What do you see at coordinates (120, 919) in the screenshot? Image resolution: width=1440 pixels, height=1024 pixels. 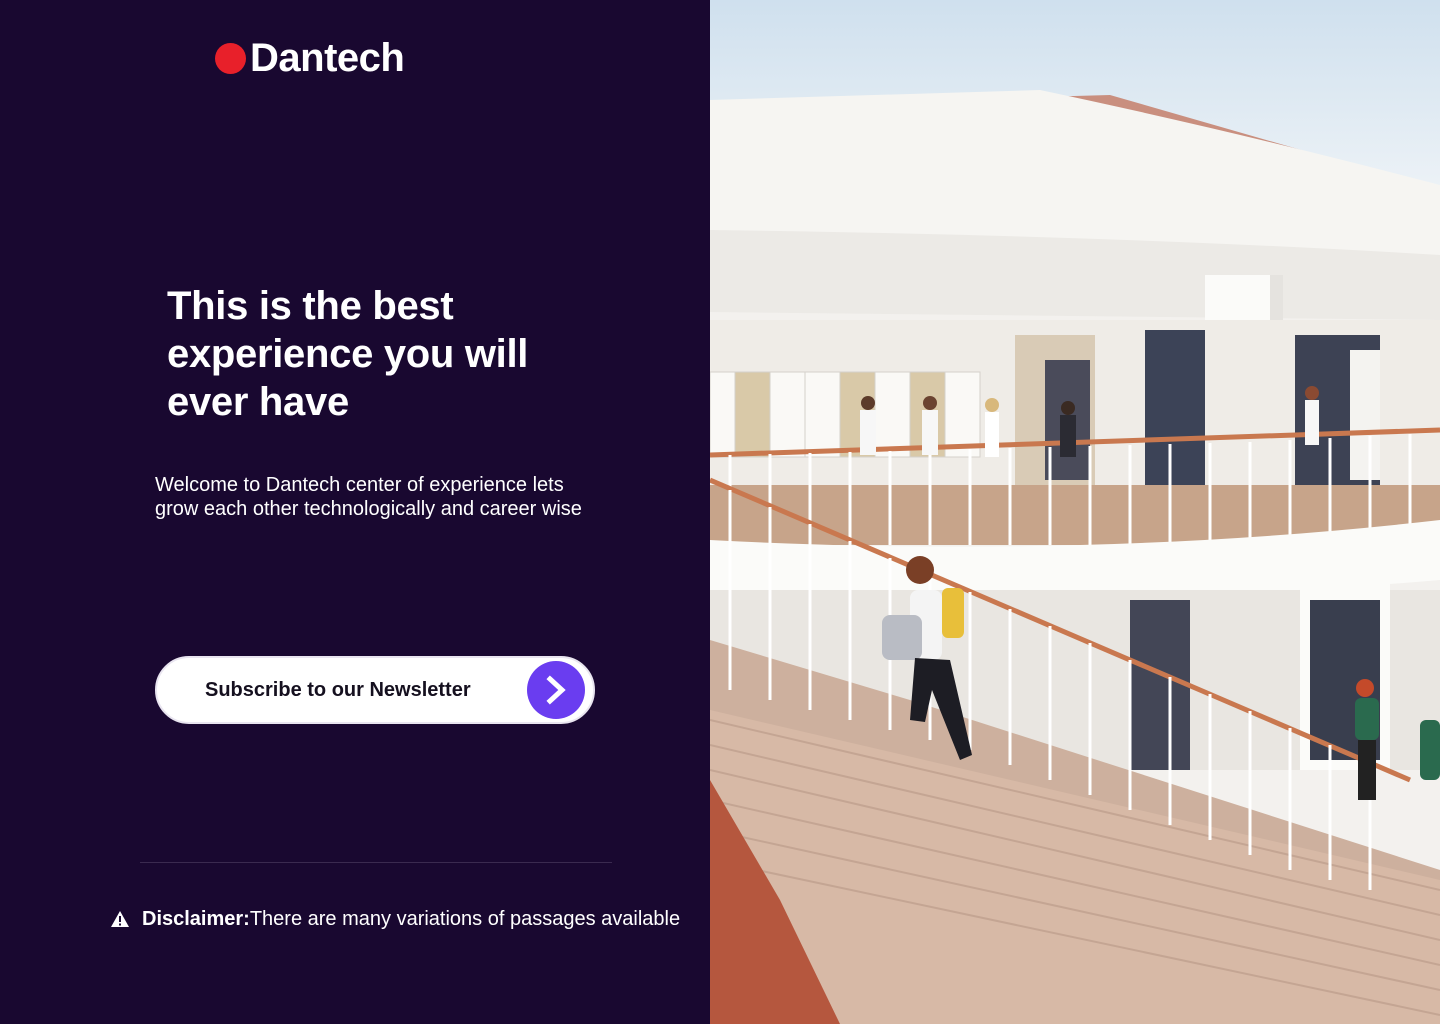 I see `warning-icon` at bounding box center [120, 919].